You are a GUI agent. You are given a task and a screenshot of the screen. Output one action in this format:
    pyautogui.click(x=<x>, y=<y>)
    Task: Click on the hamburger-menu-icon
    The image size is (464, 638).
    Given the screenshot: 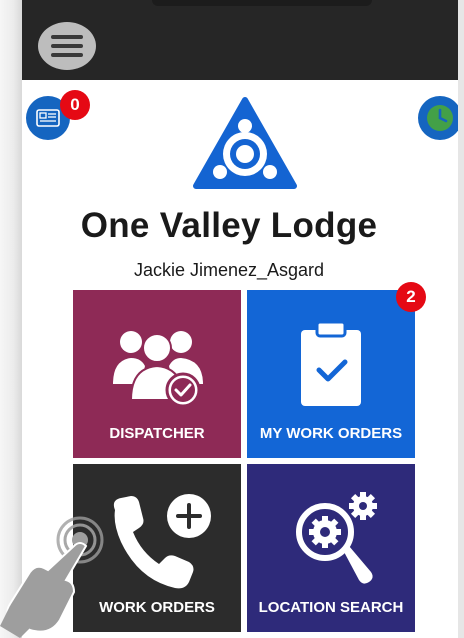 What is the action you would take?
    pyautogui.click(x=67, y=46)
    